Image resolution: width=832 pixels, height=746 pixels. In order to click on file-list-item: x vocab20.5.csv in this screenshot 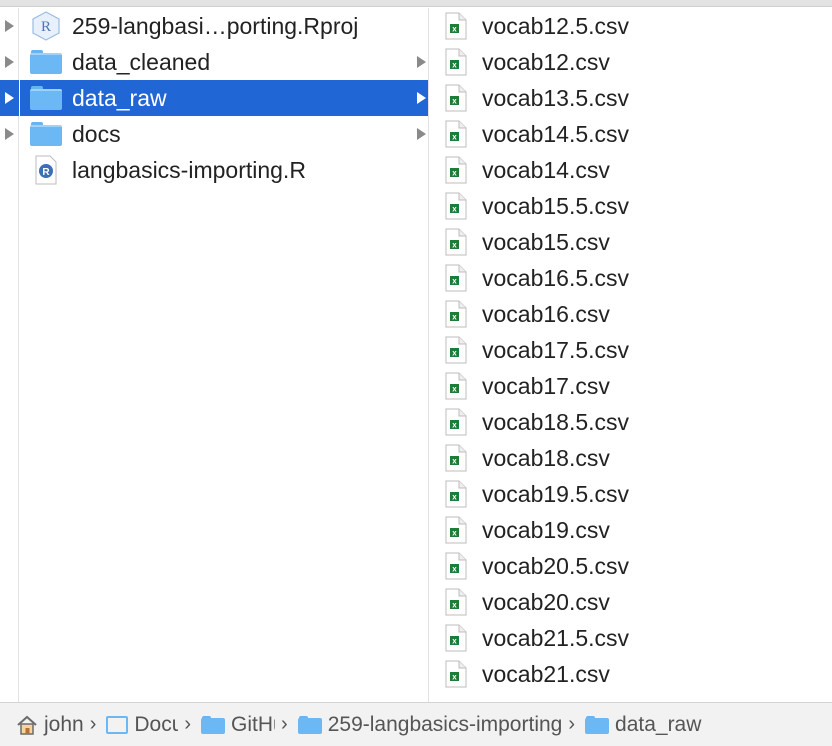, I will do `click(631, 566)`.